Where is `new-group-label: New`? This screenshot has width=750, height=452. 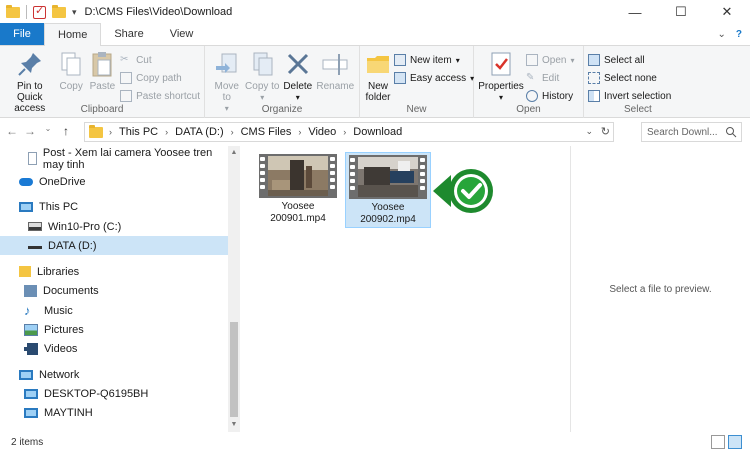
new-group-label: New is located at coordinates (416, 109).